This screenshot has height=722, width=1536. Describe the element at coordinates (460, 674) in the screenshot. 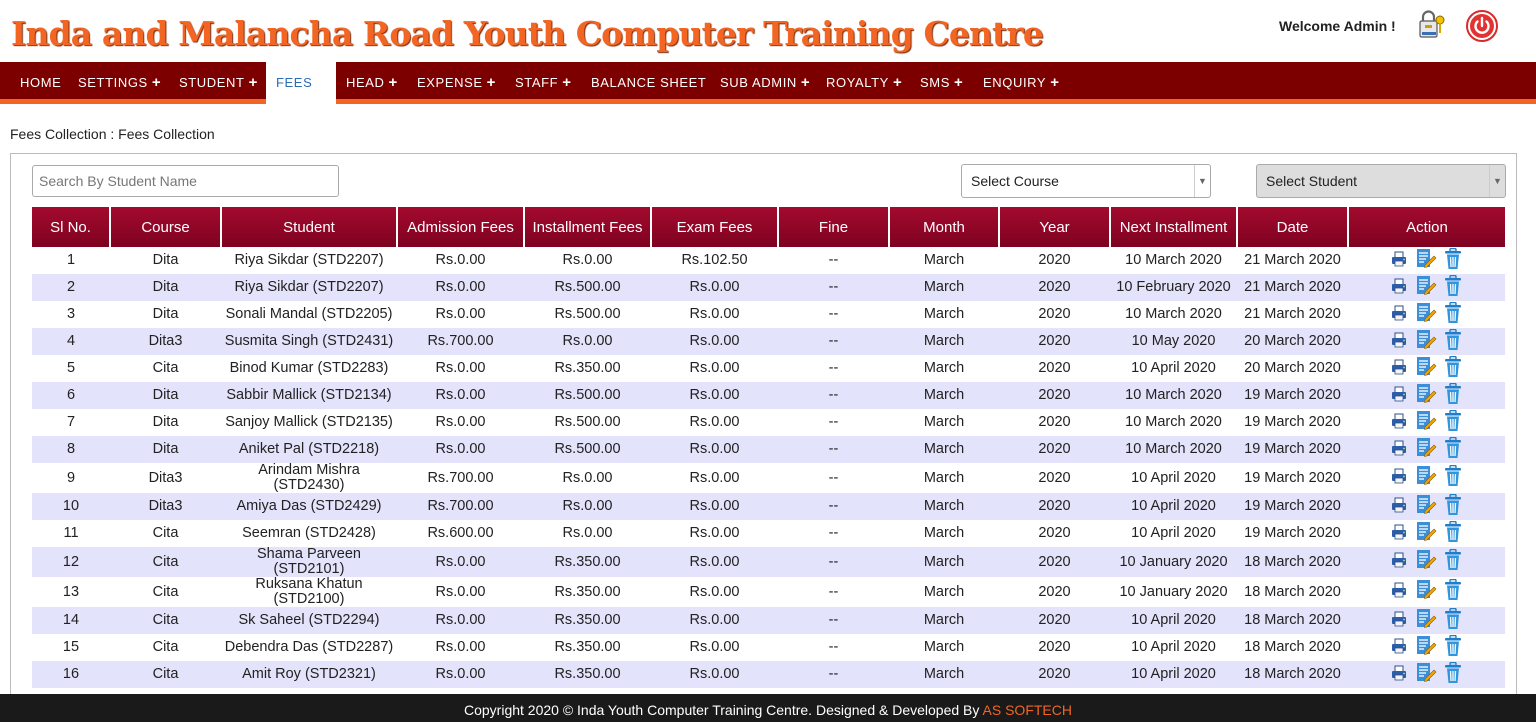

I see `cell-admission-fees: Rs.0.00` at that location.